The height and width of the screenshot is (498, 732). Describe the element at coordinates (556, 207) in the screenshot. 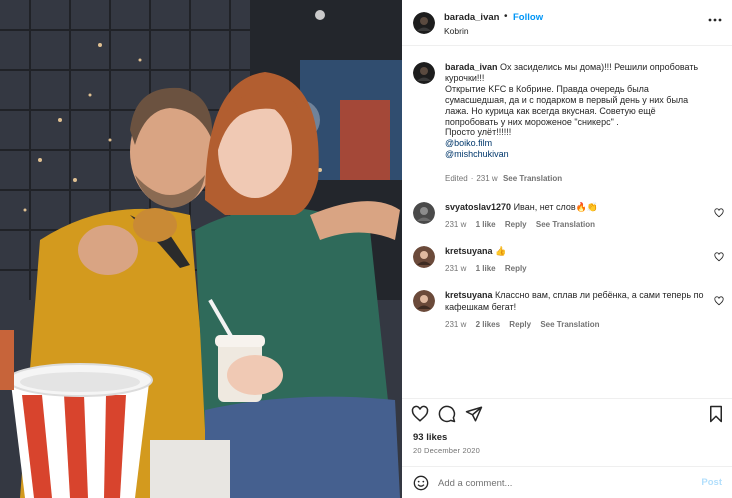

I see `comment-body: Иван, нет слов🔥👏` at that location.